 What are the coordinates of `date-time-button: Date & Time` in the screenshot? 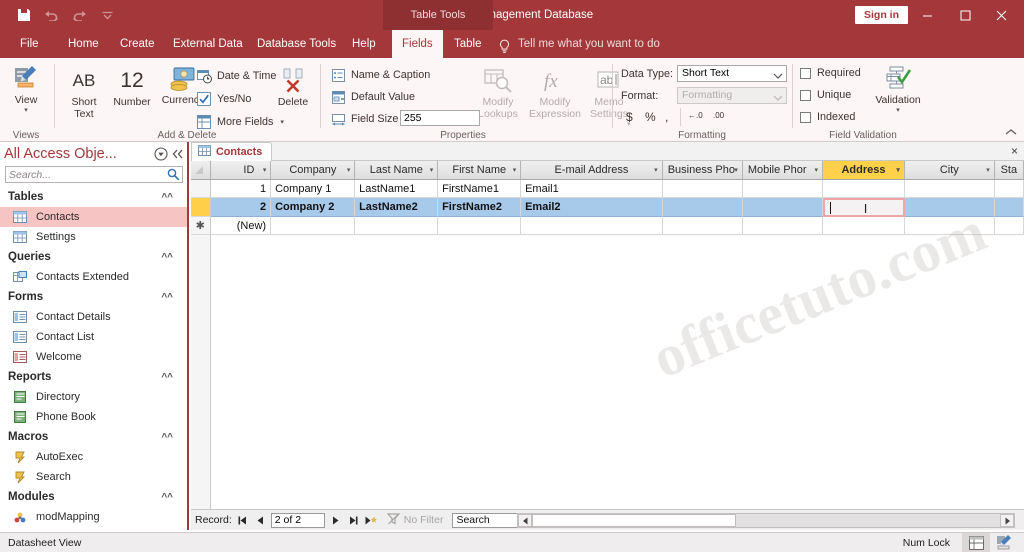 It's located at (236, 76).